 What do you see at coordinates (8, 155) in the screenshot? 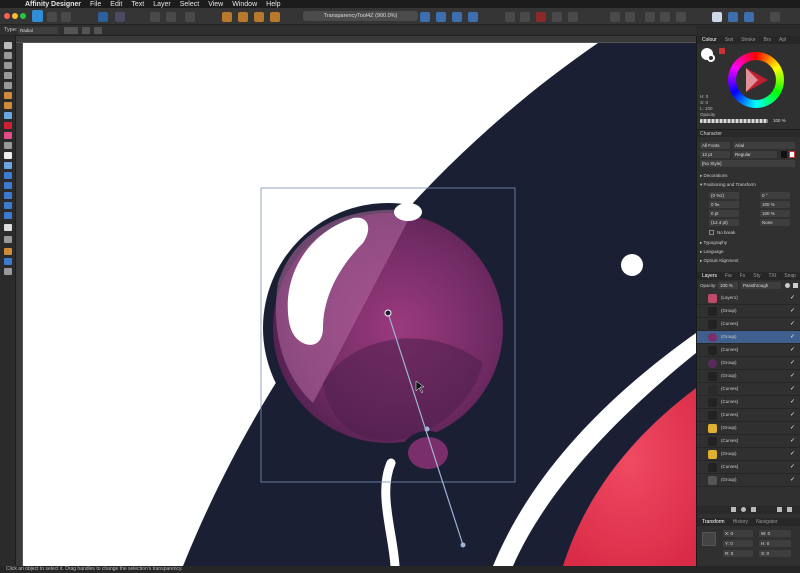
I see `crop-tool-icon` at bounding box center [8, 155].